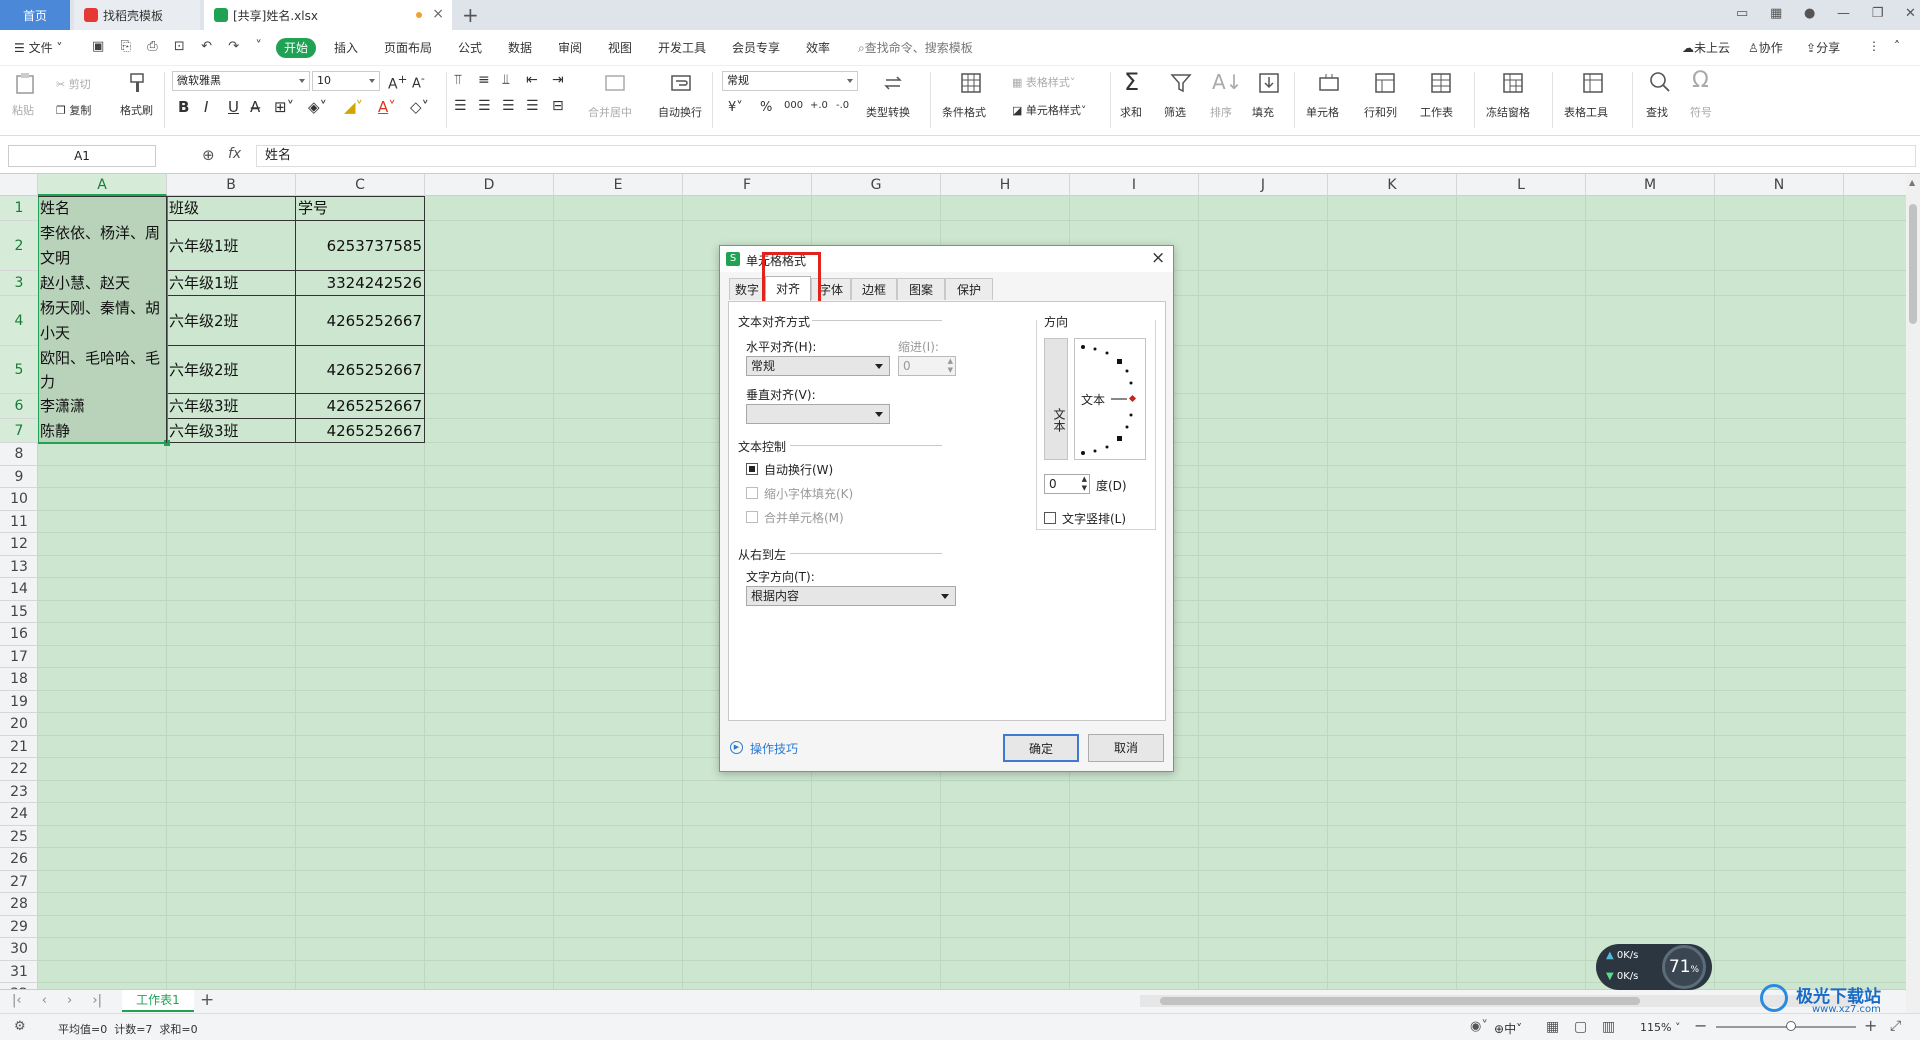  I want to click on cloud-status: ☁未上云, so click(1706, 47).